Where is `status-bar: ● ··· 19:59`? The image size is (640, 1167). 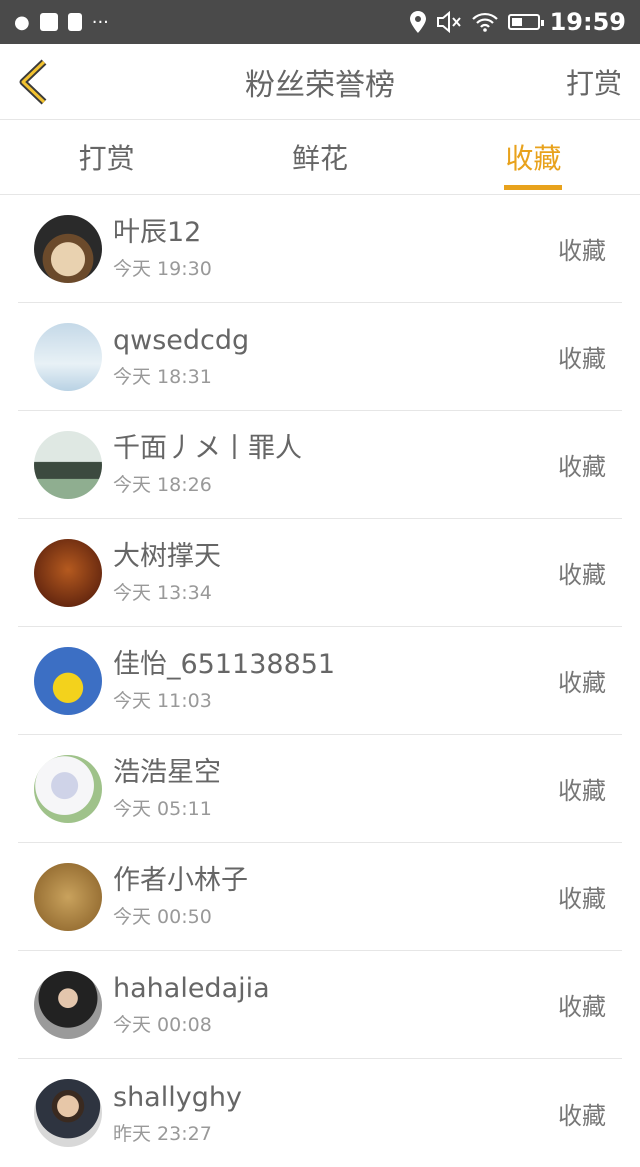 status-bar: ● ··· 19:59 is located at coordinates (320, 22).